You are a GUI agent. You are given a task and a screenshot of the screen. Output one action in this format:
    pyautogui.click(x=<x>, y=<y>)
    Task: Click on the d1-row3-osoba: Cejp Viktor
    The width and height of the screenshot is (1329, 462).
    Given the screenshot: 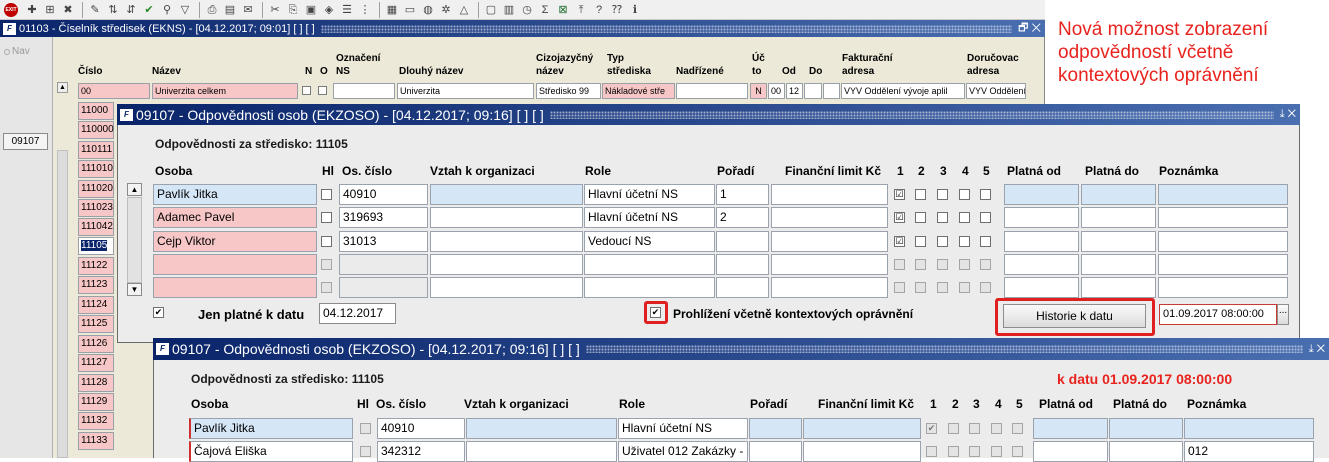 What is the action you would take?
    pyautogui.click(x=235, y=241)
    